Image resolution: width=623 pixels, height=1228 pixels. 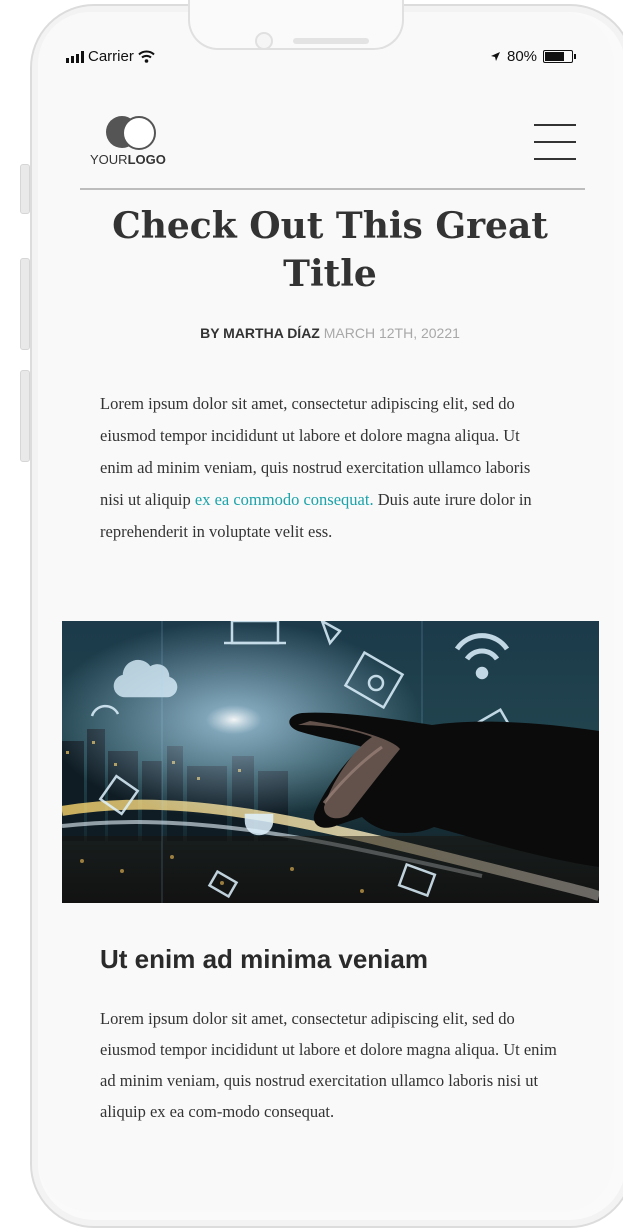 I want to click on status-bar-left: Carrier, so click(x=110, y=56).